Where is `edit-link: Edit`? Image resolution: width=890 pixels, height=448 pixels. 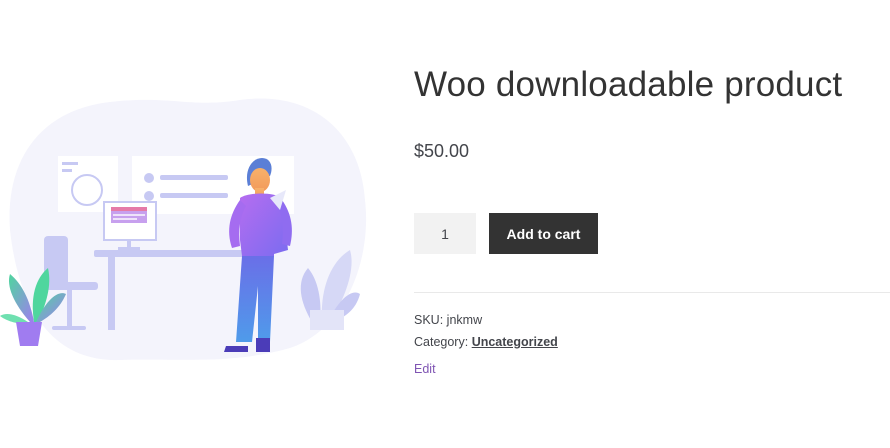
edit-link: Edit is located at coordinates (425, 369).